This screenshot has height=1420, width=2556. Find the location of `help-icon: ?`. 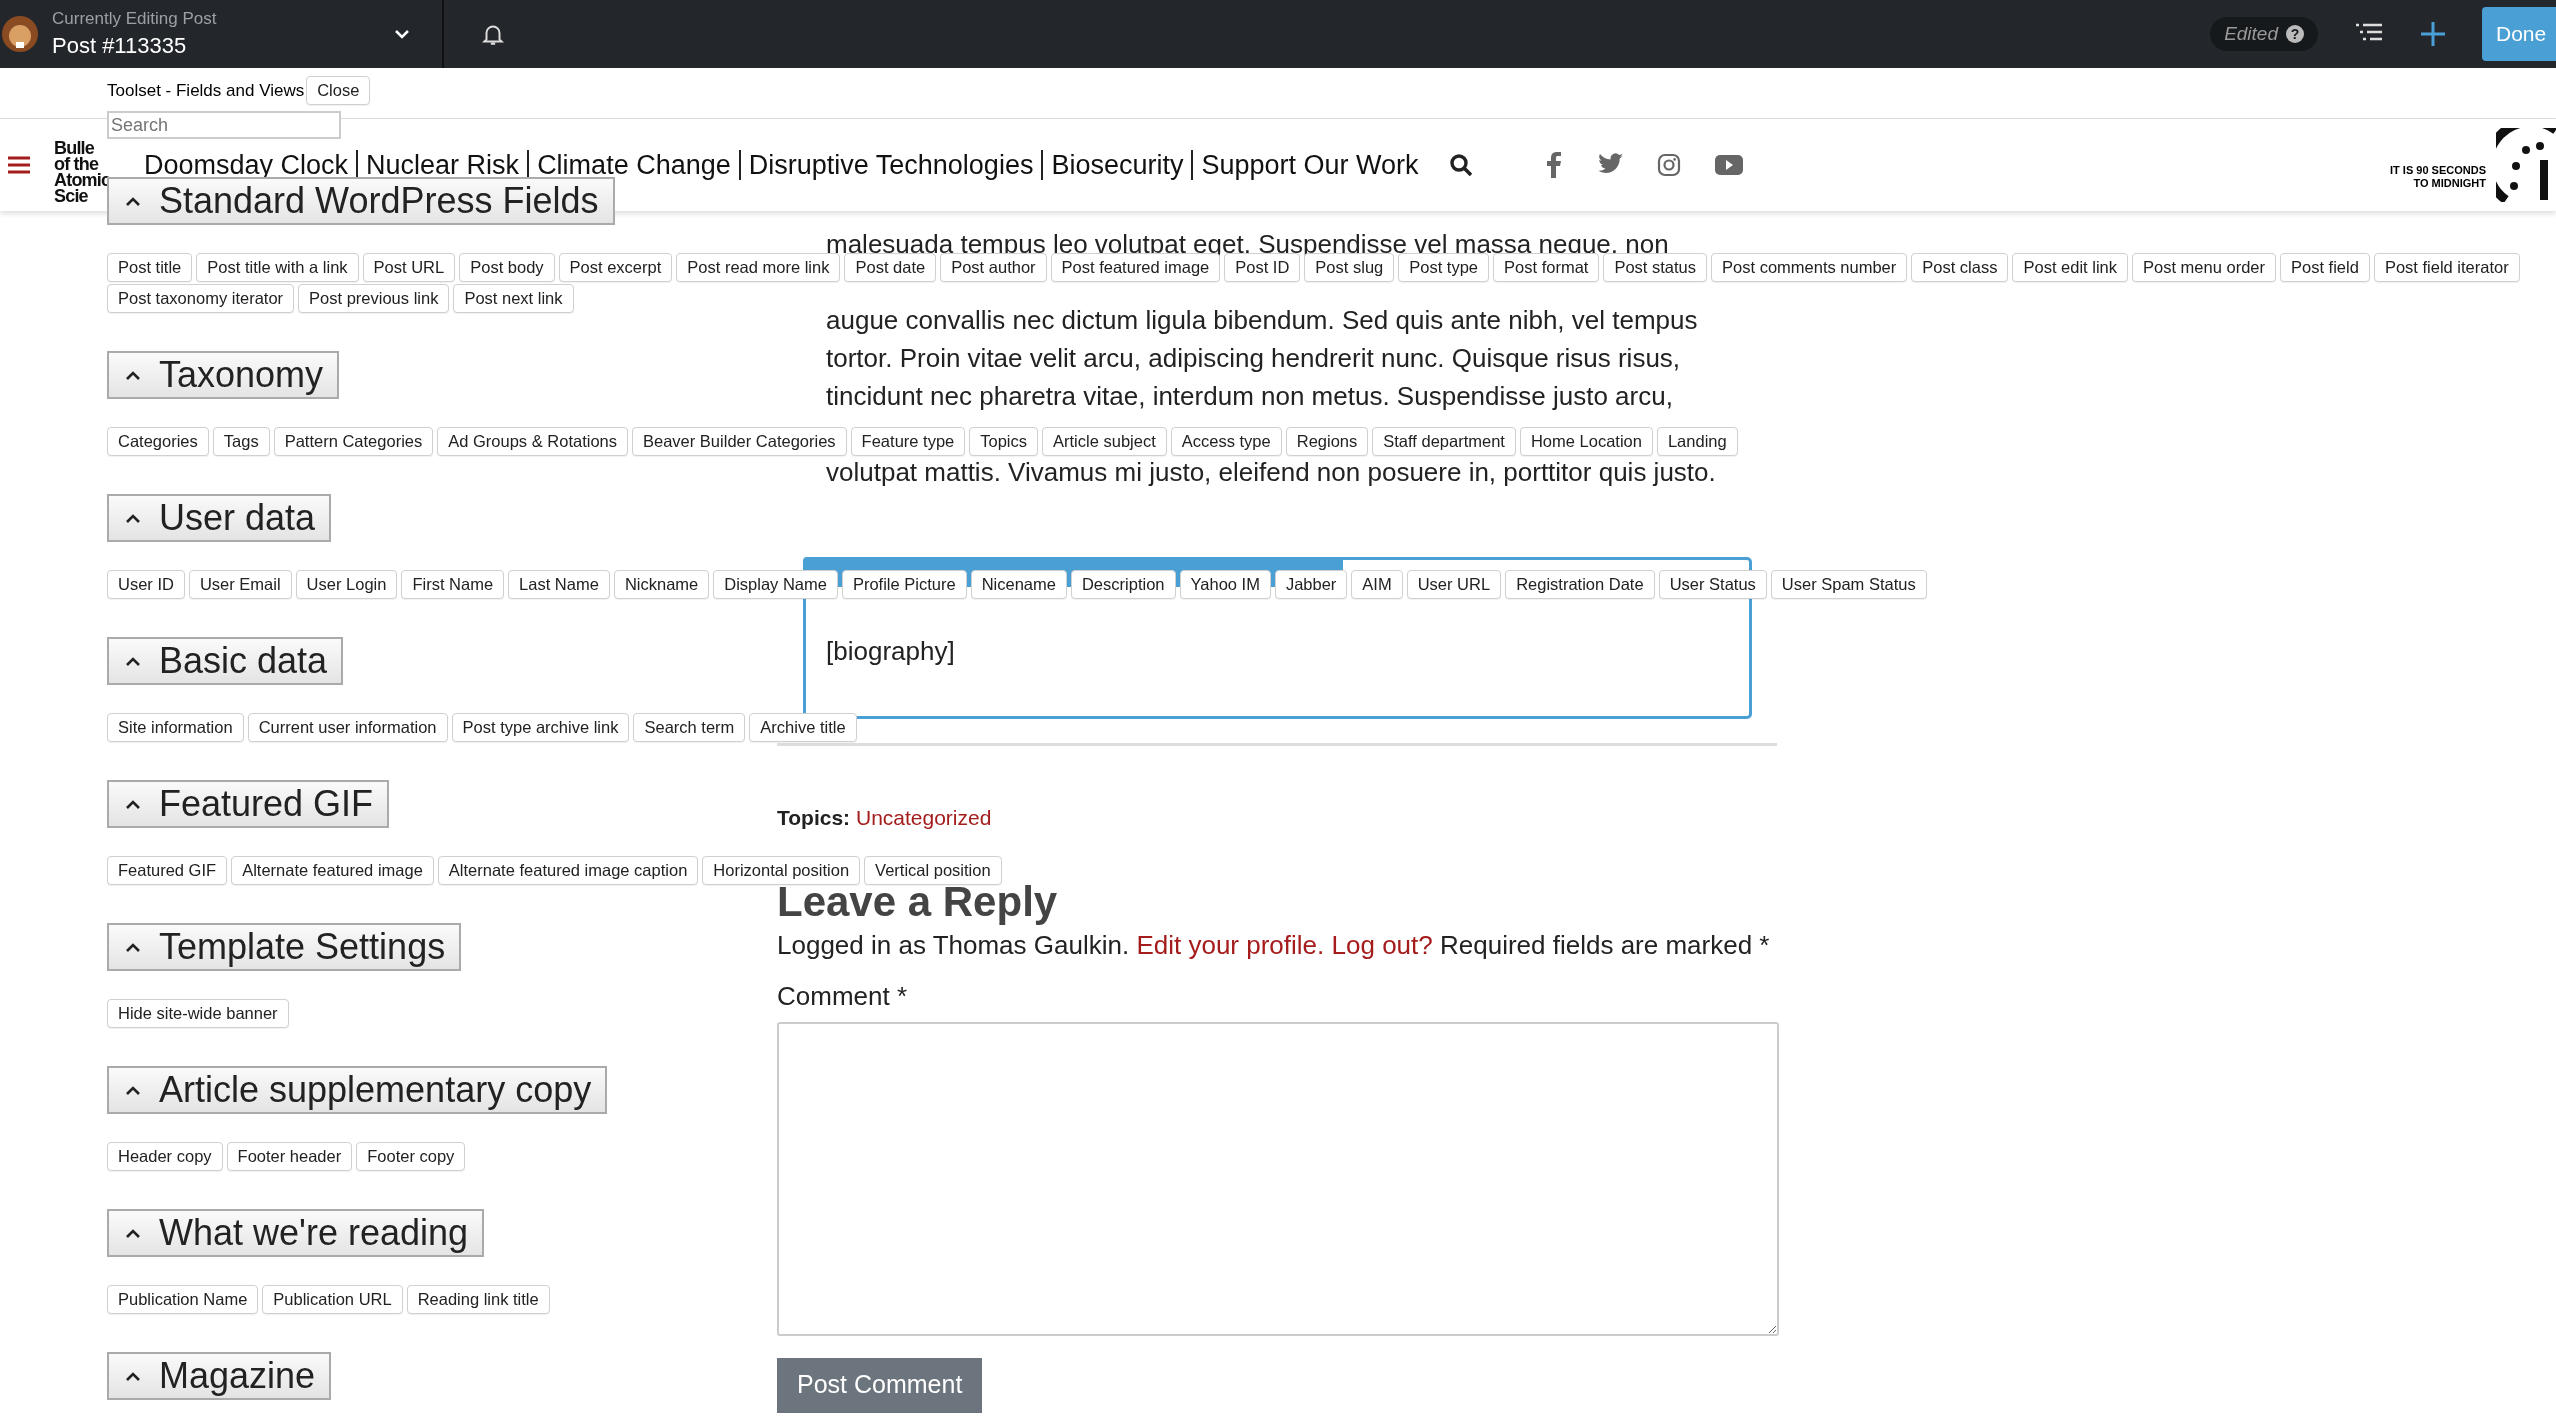

help-icon: ? is located at coordinates (2295, 34).